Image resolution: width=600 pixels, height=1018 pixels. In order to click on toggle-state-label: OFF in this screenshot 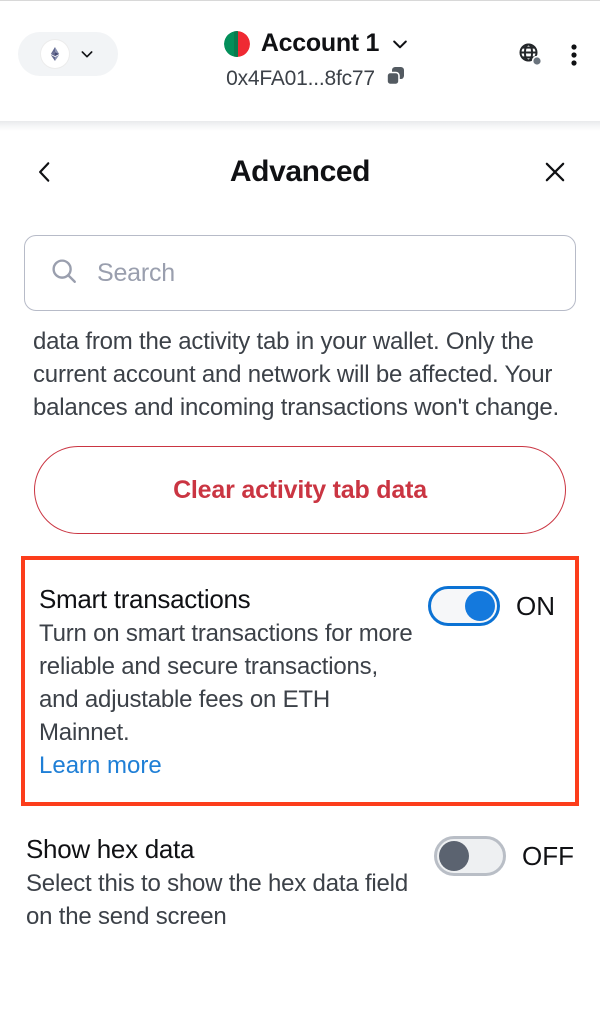, I will do `click(548, 855)`.